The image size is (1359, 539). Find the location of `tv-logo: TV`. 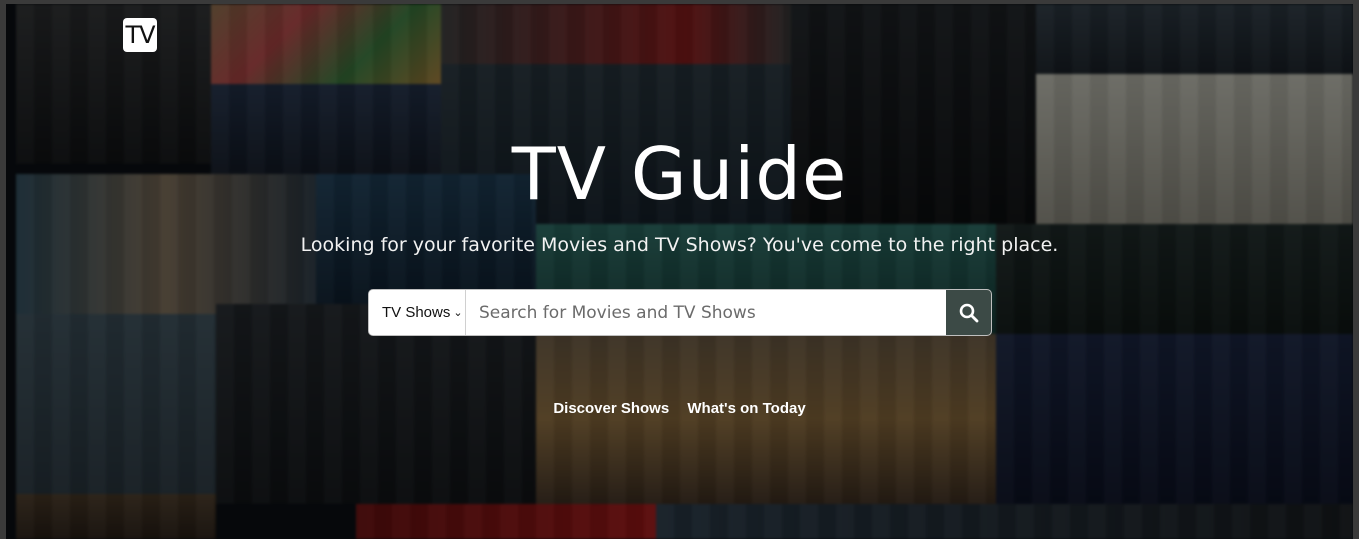

tv-logo: TV is located at coordinates (140, 35).